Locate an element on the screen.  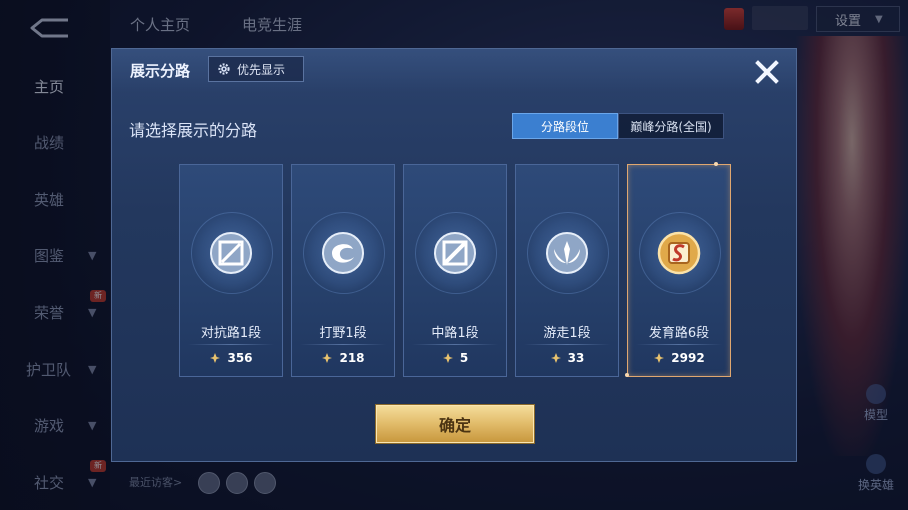
priority-label: 优先显示 is located at coordinates (261, 69).